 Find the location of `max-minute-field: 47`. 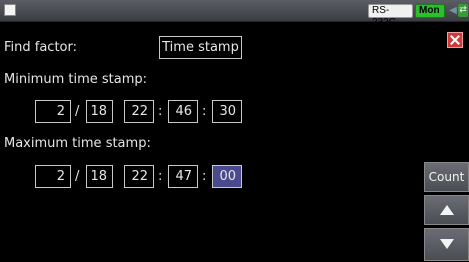

max-minute-field: 47 is located at coordinates (183, 176).